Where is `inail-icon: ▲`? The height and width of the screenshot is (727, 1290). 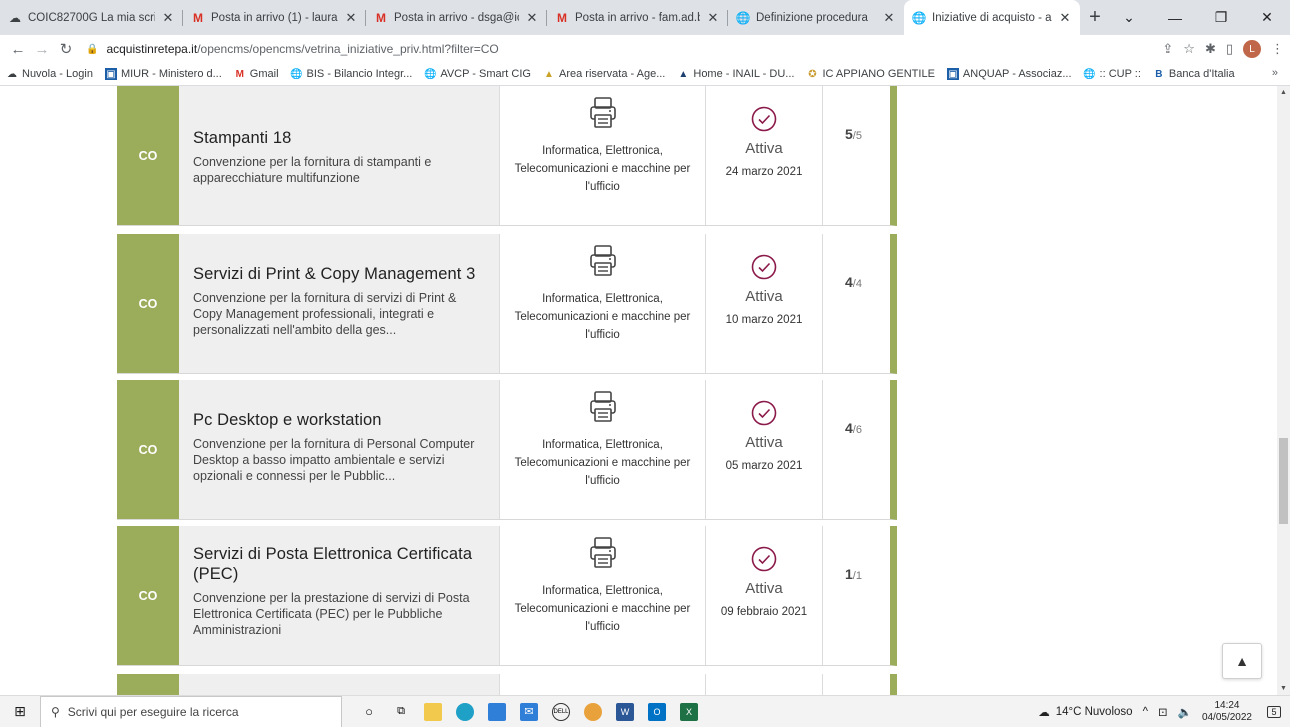 inail-icon: ▲ is located at coordinates (683, 74).